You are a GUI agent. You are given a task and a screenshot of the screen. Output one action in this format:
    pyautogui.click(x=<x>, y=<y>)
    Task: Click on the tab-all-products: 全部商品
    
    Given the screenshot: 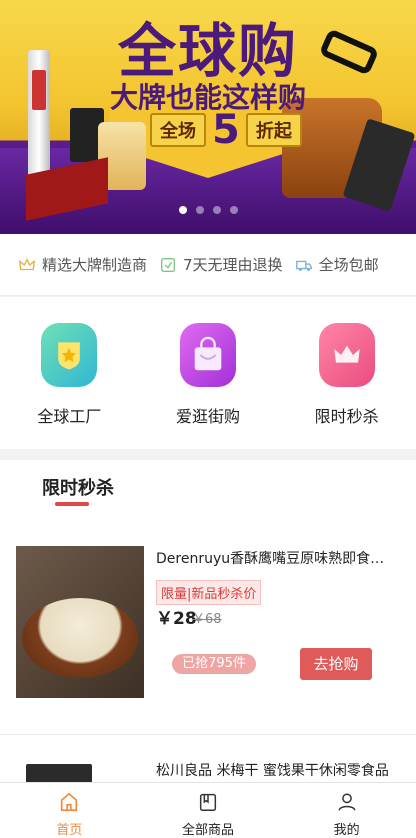 What is the action you would take?
    pyautogui.click(x=208, y=810)
    